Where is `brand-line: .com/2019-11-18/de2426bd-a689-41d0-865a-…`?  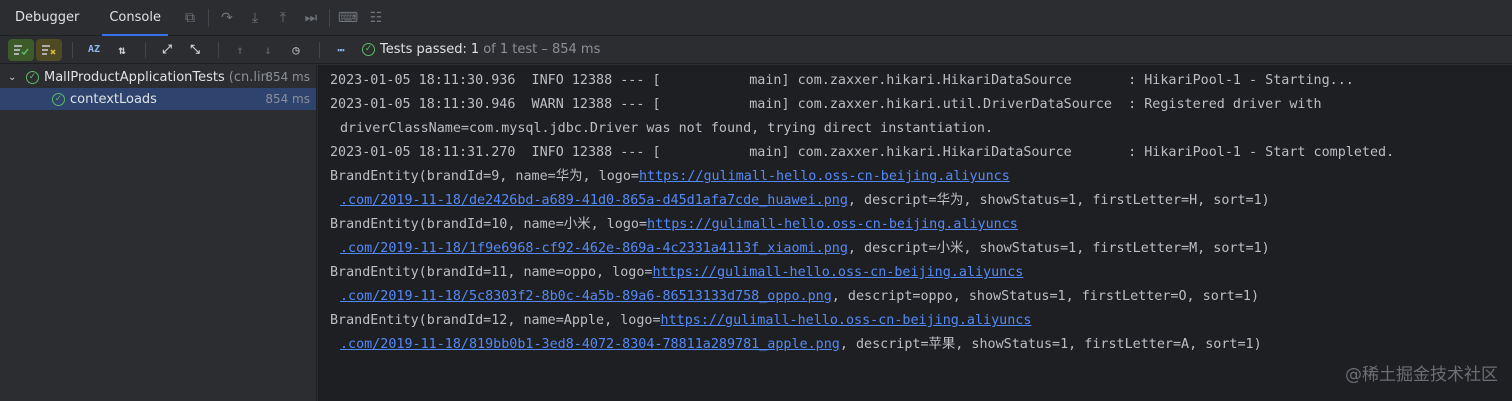 brand-line: .com/2019-11-18/de2426bd-a689-41d0-865a-… is located at coordinates (921, 201).